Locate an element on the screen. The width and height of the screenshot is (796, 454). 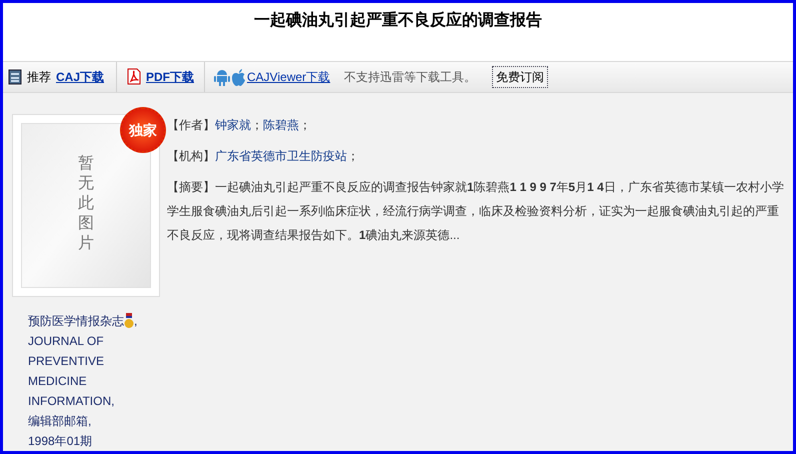
exclusive-badge: 独家 is located at coordinates (143, 130).